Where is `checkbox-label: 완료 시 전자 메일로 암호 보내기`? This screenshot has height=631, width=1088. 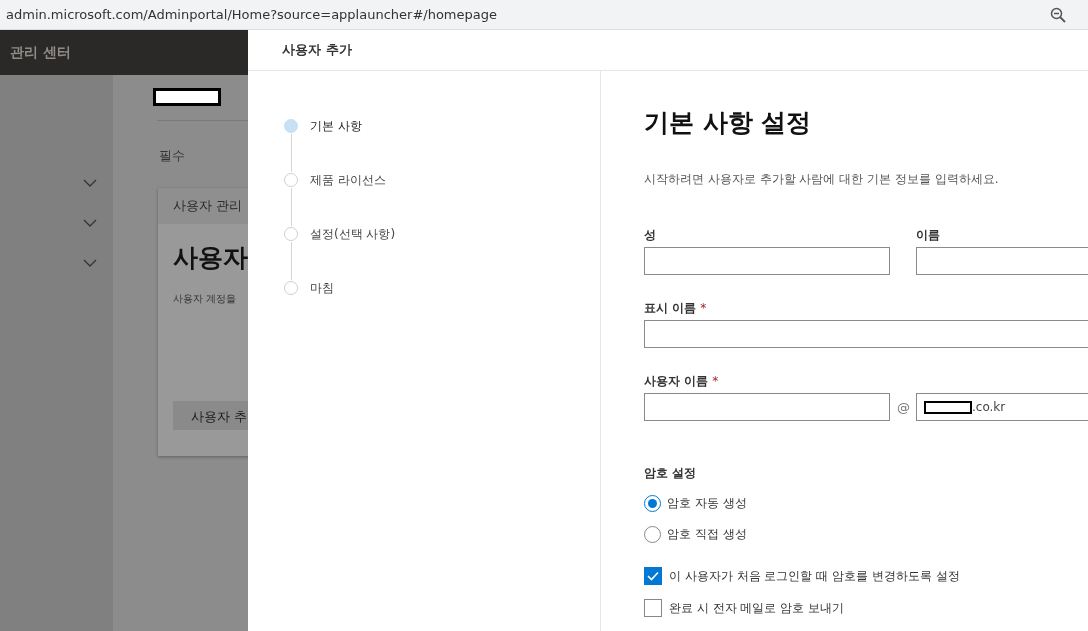
checkbox-label: 완료 시 전자 메일로 암호 보내기 is located at coordinates (757, 608).